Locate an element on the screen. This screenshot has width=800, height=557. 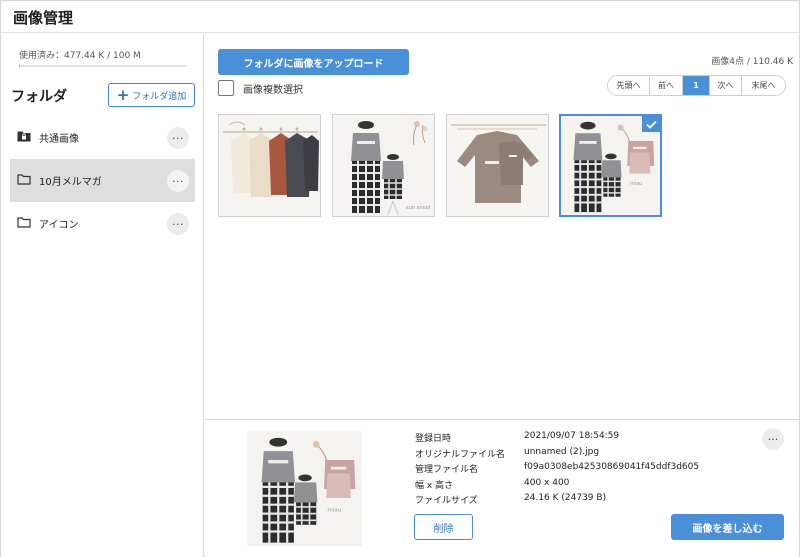
page-first-button: 先頭へ is located at coordinates (629, 85).